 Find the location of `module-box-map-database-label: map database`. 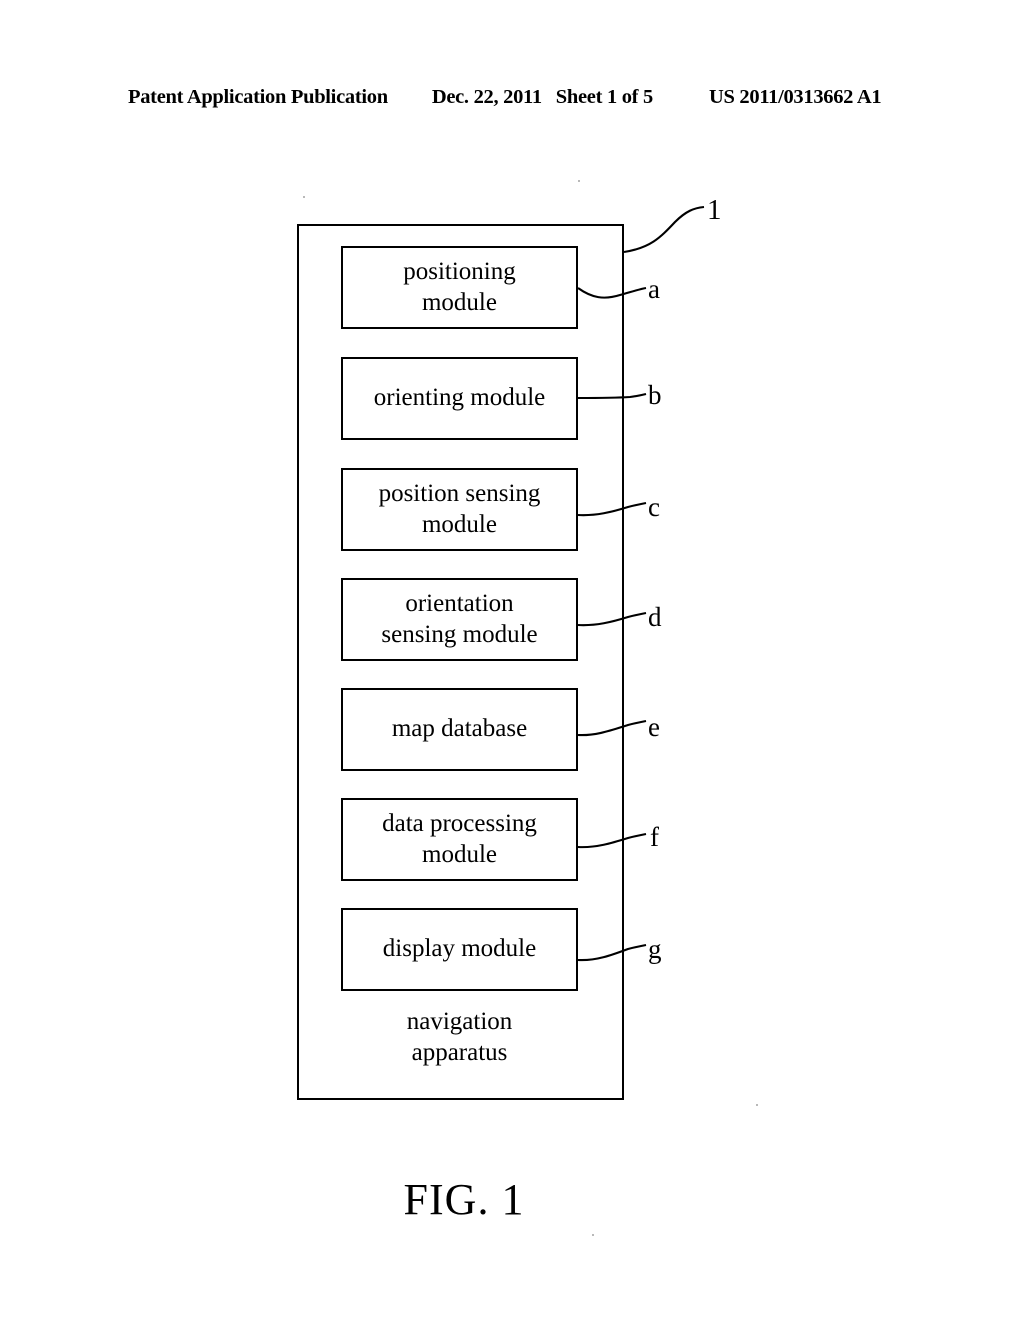

module-box-map-database-label: map database is located at coordinates (459, 729).